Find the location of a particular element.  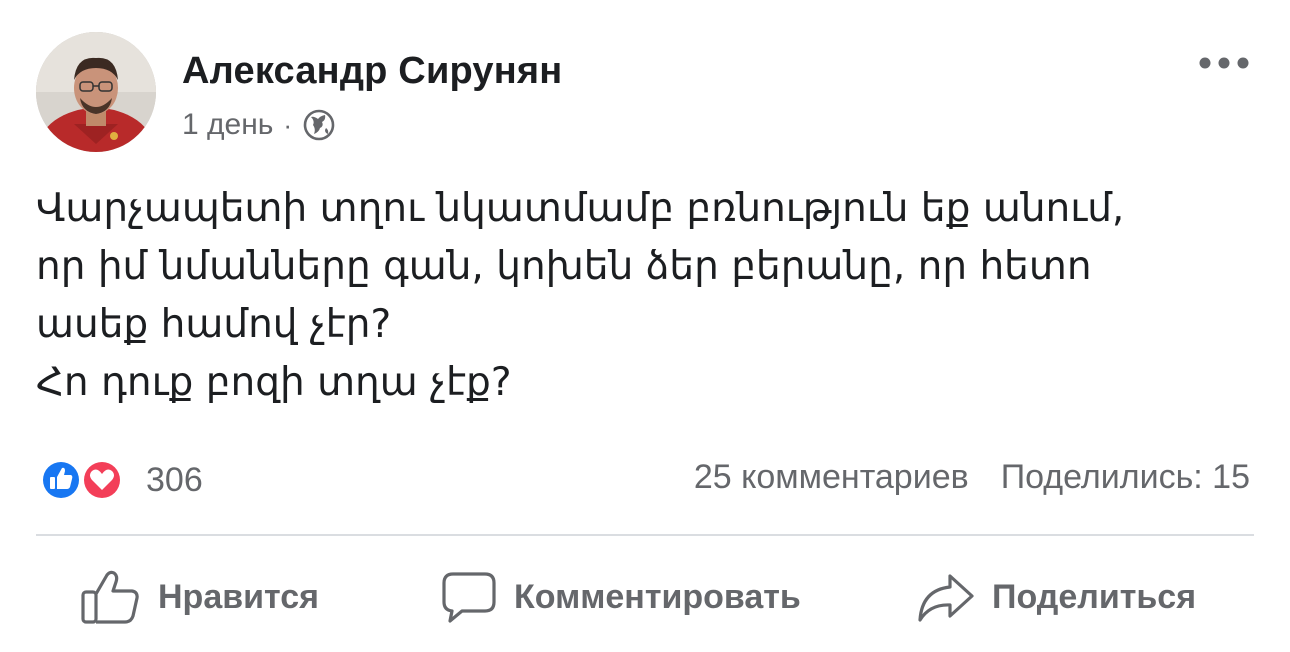

comment-icon is located at coordinates (469, 597).